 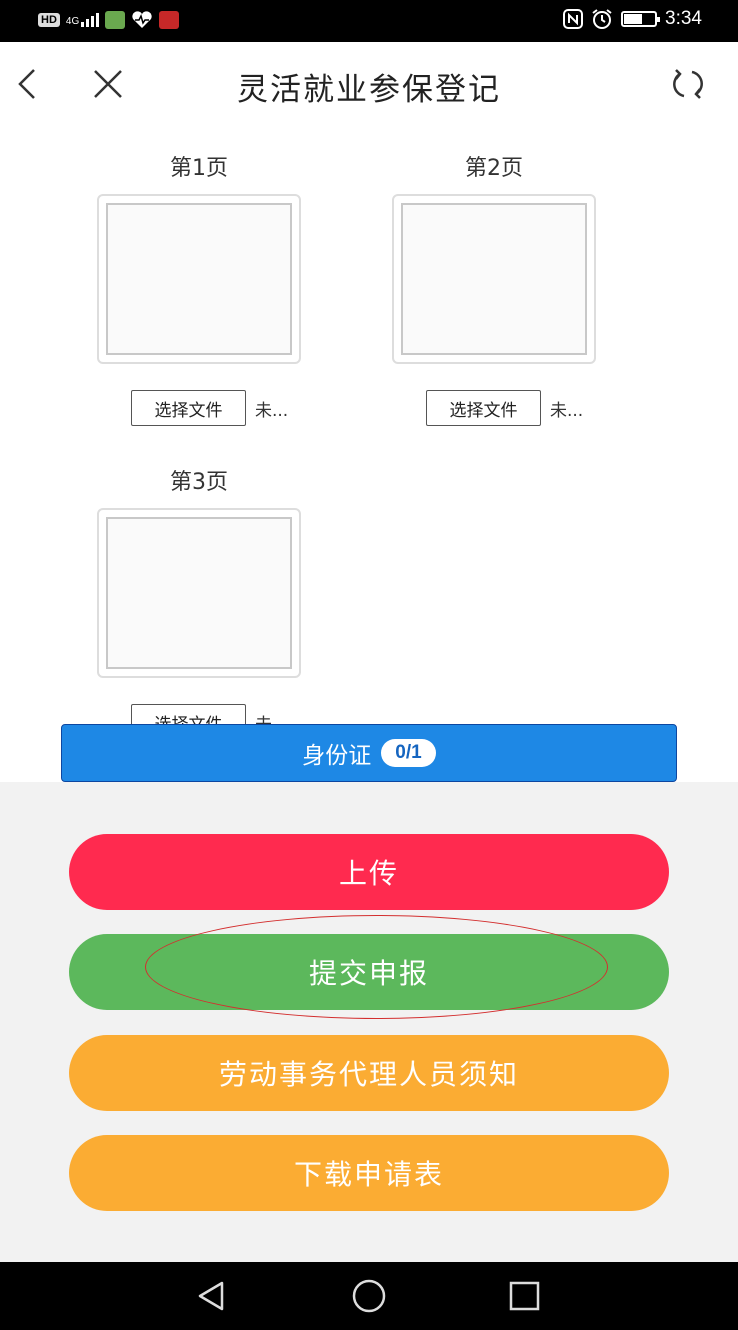 I want to click on page-label: 第1页, so click(x=199, y=168).